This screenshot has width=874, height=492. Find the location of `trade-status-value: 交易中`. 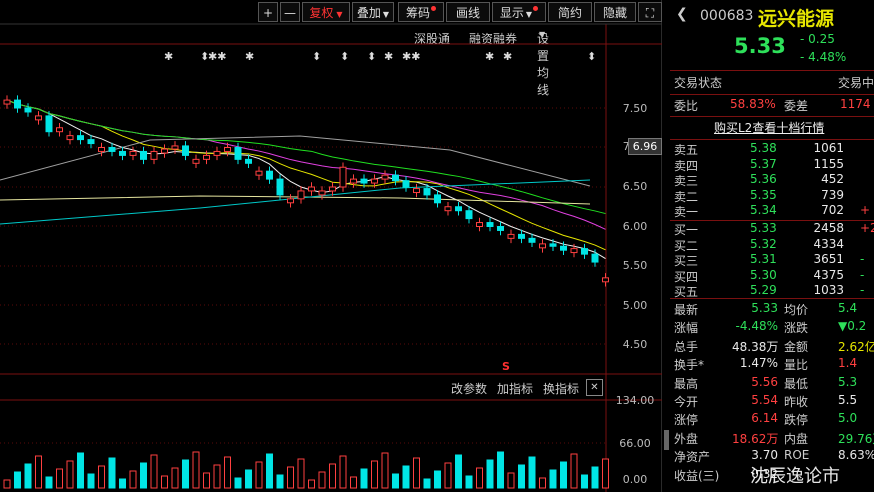

trade-status-value: 交易中 is located at coordinates (856, 83).